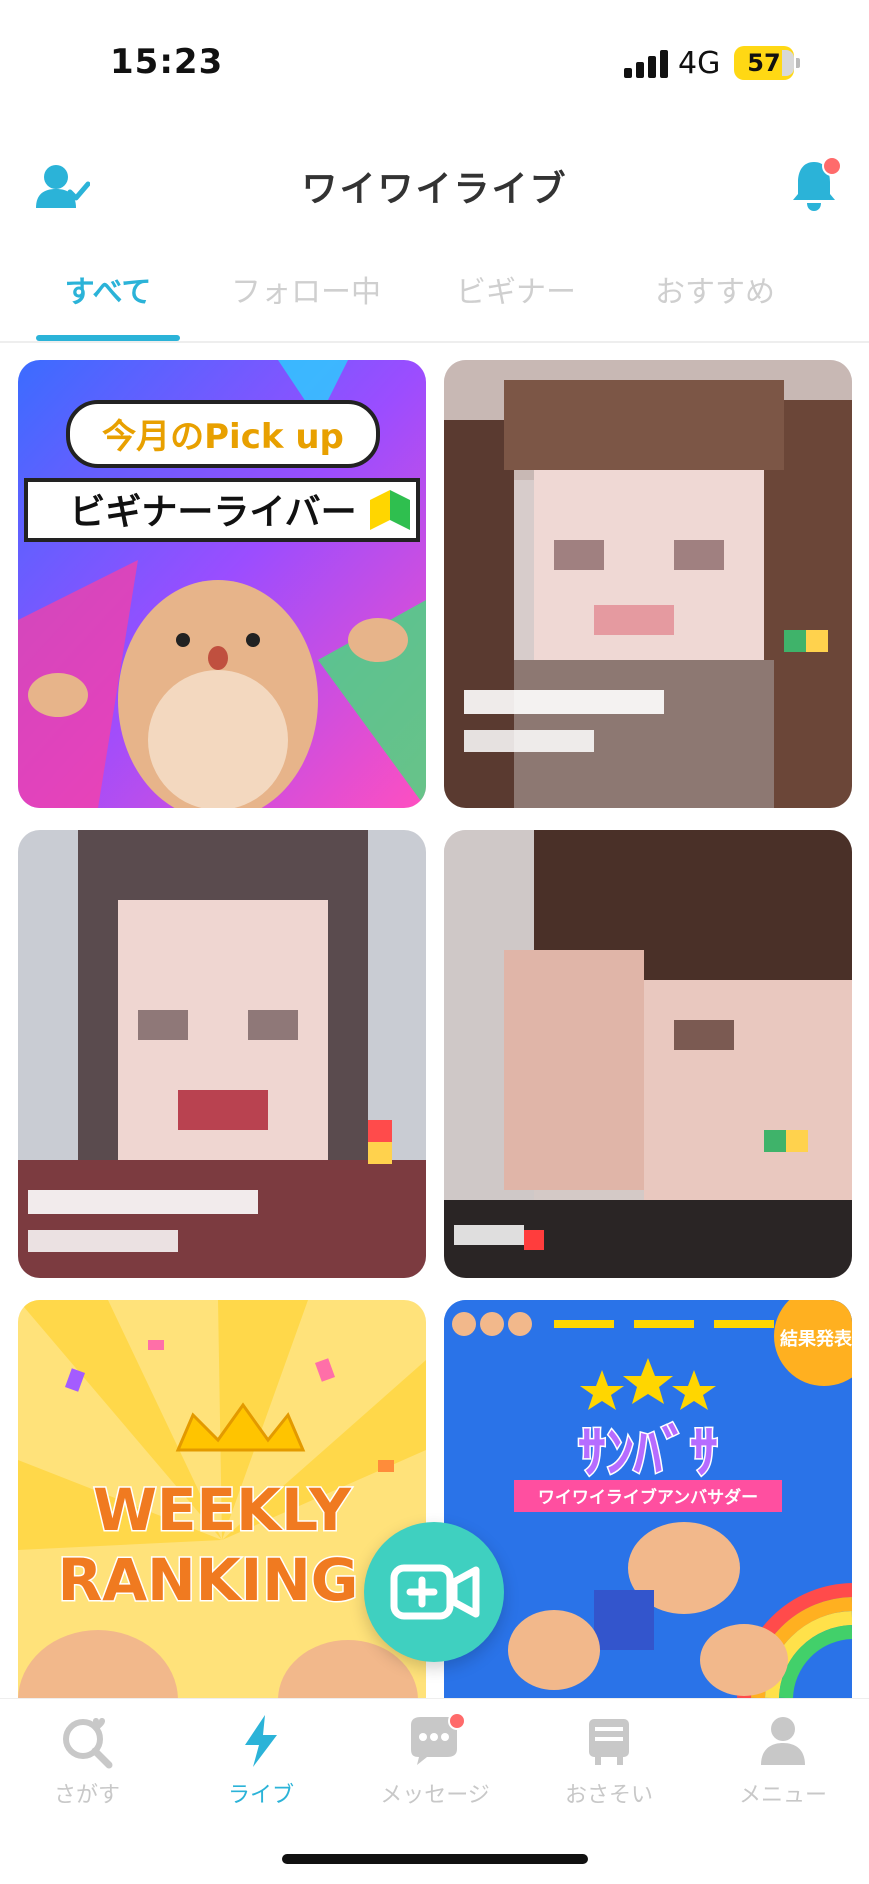 This screenshot has height=1884, width=869. I want to click on nav-label: メニュー, so click(782, 1795).